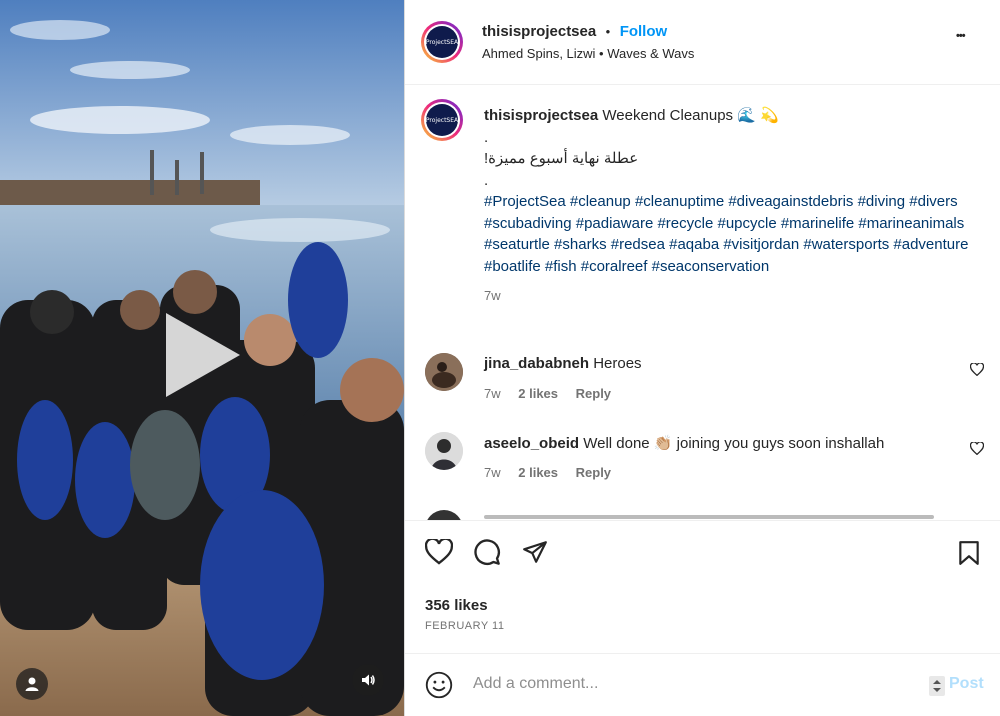  What do you see at coordinates (535, 554) in the screenshot?
I see `share-paper-plane-icon` at bounding box center [535, 554].